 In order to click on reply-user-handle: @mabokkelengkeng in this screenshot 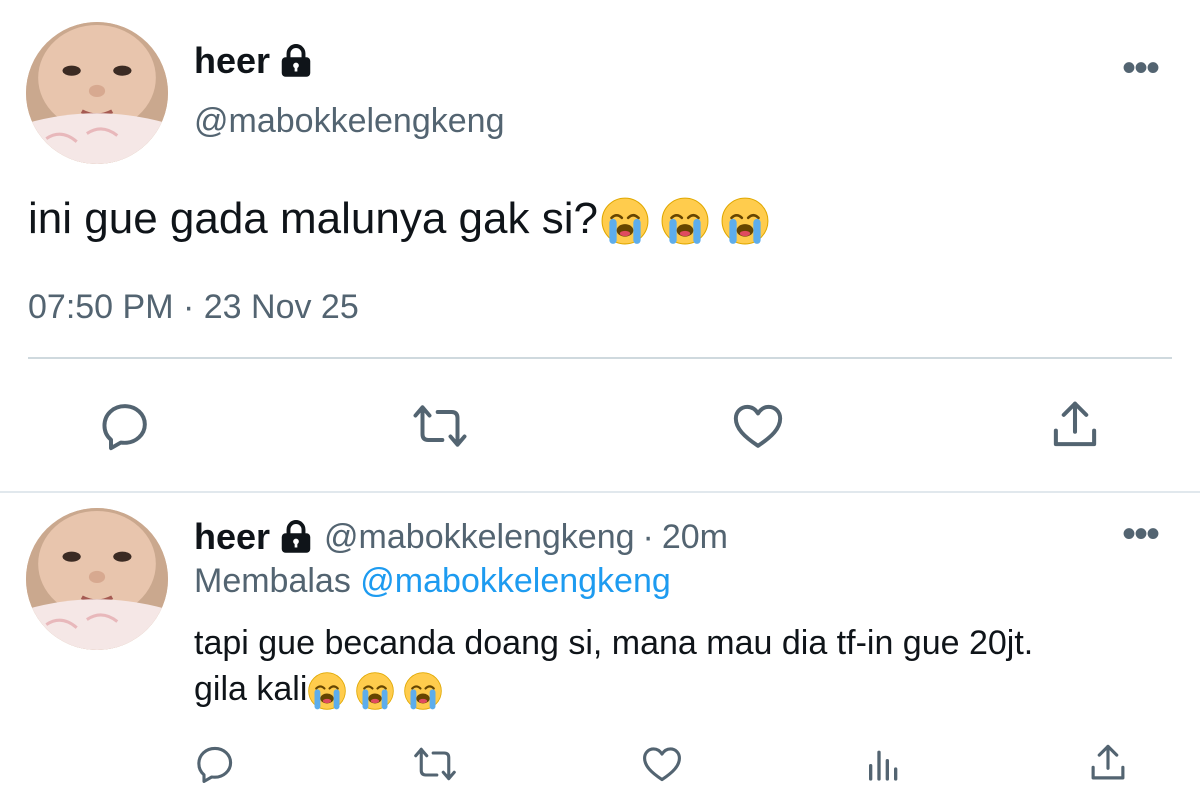, I will do `click(479, 537)`.